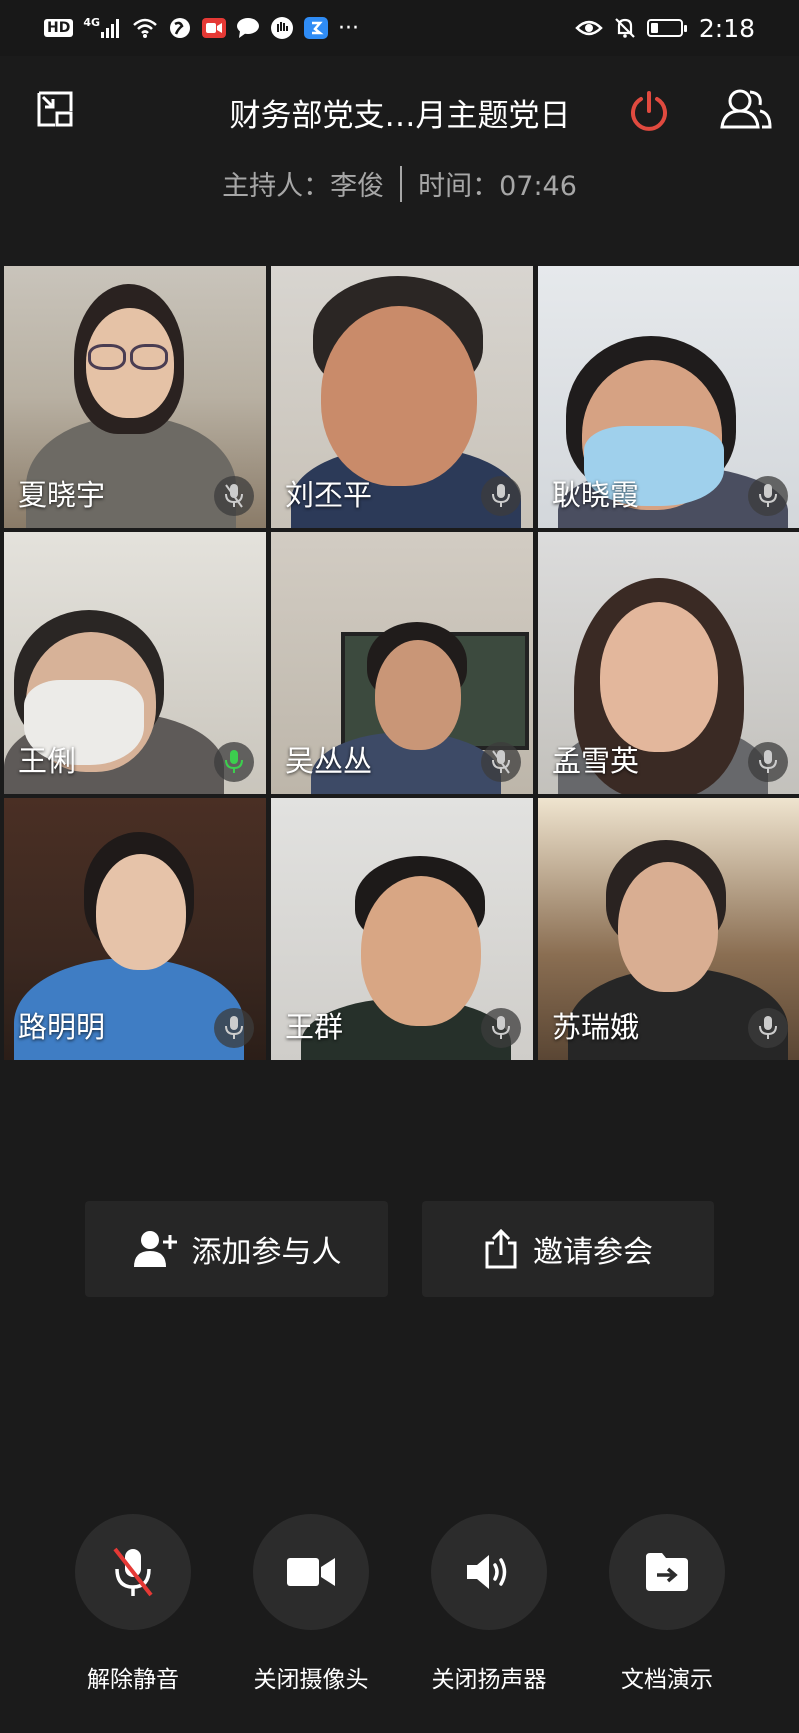  Describe the element at coordinates (145, 28) in the screenshot. I see `wifi-icon` at that location.